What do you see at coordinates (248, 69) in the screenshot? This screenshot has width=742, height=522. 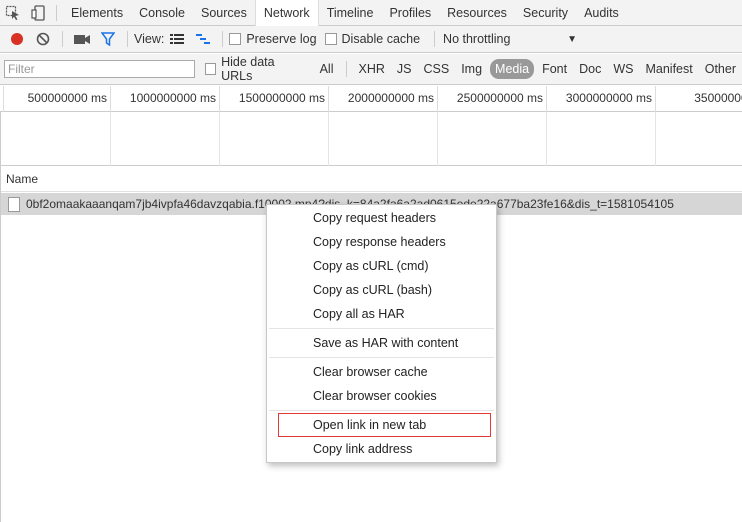 I see `hide-data-urls-label: Hide data URLs` at bounding box center [248, 69].